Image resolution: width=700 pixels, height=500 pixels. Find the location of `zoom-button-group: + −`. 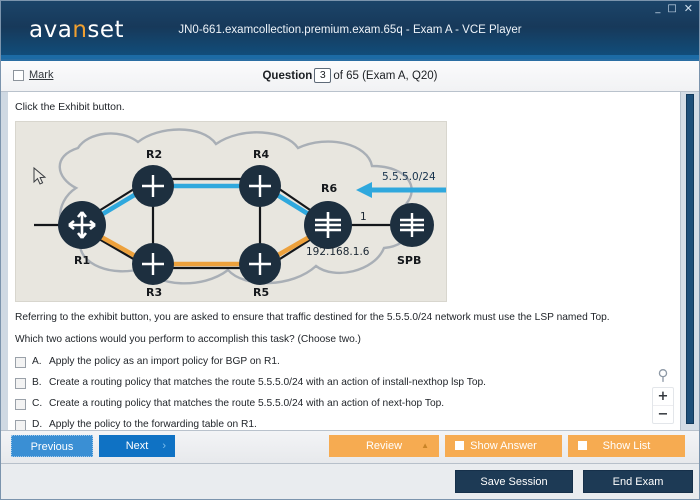

zoom-button-group: + − is located at coordinates (663, 405).